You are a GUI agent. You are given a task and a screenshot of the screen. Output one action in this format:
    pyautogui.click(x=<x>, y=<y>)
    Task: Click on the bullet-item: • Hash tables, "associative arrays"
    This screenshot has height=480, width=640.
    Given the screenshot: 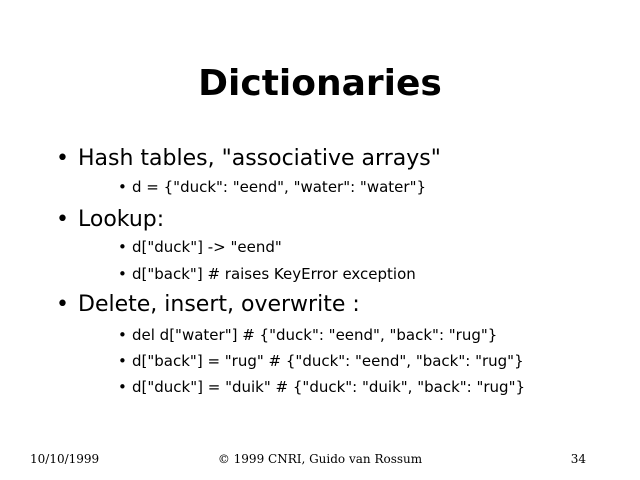 What is the action you would take?
    pyautogui.click(x=248, y=159)
    